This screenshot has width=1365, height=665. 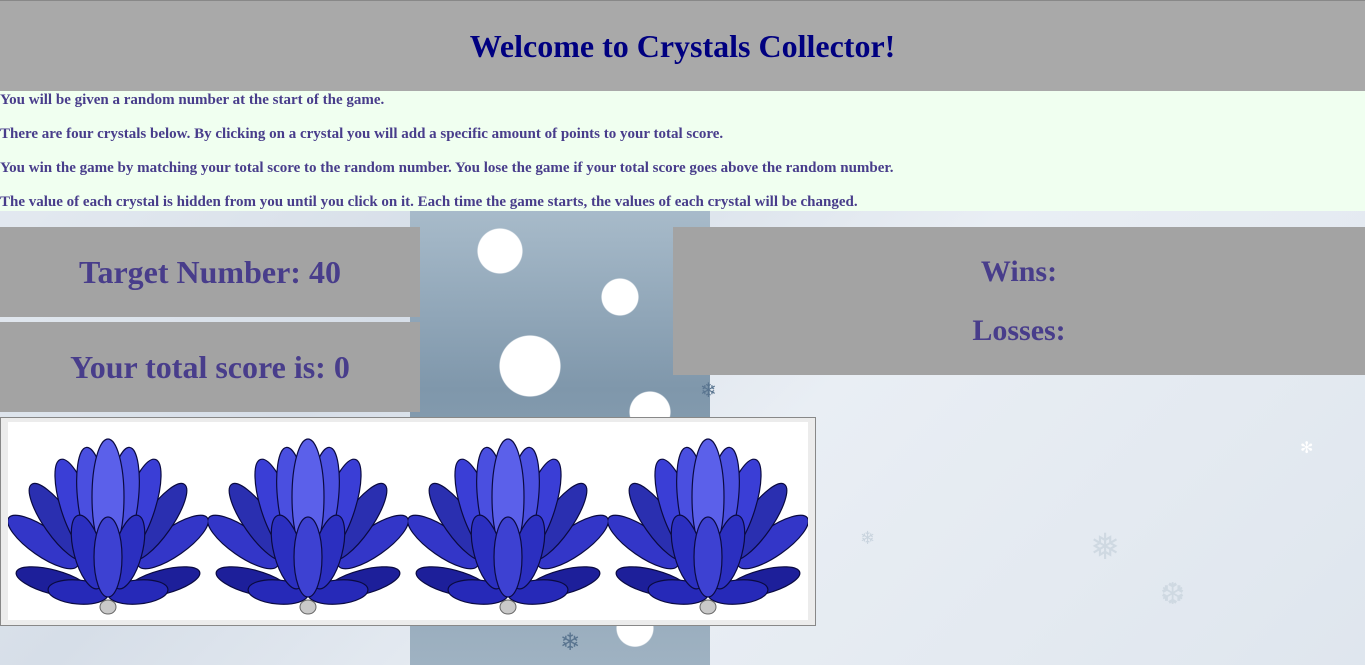 I want to click on page-title: Welcome to Crystals Collector!, so click(x=682, y=45).